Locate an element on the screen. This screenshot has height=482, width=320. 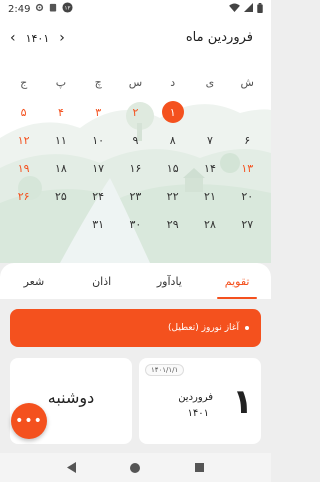
calendar-week-row: ۳۱ ۳۰ ۲۹ ۲۸ ۲۷ is located at coordinates (135, 224).